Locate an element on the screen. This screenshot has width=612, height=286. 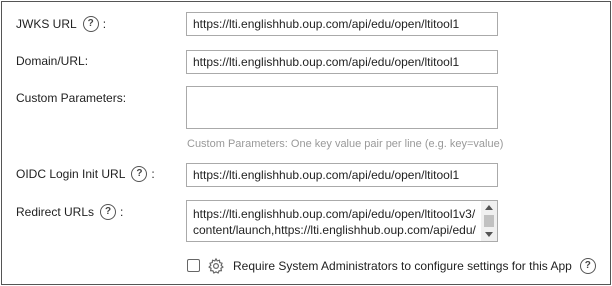
scroll-thumb is located at coordinates (489, 221).